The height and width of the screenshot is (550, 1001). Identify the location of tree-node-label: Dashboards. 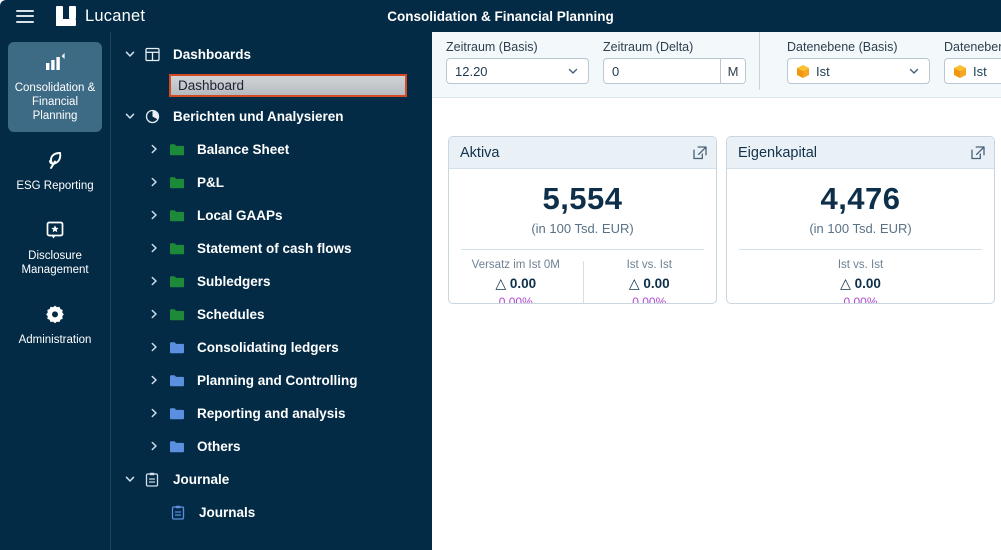
(212, 54).